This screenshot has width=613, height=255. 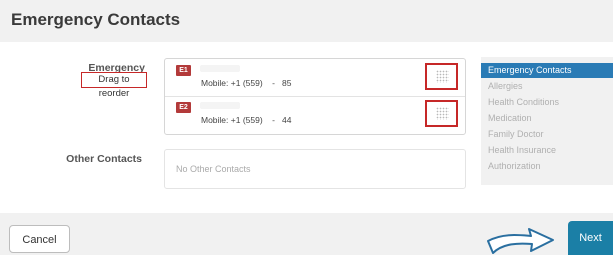 I want to click on nav-item-emergency-contacts: Emergency Contacts, so click(x=547, y=70).